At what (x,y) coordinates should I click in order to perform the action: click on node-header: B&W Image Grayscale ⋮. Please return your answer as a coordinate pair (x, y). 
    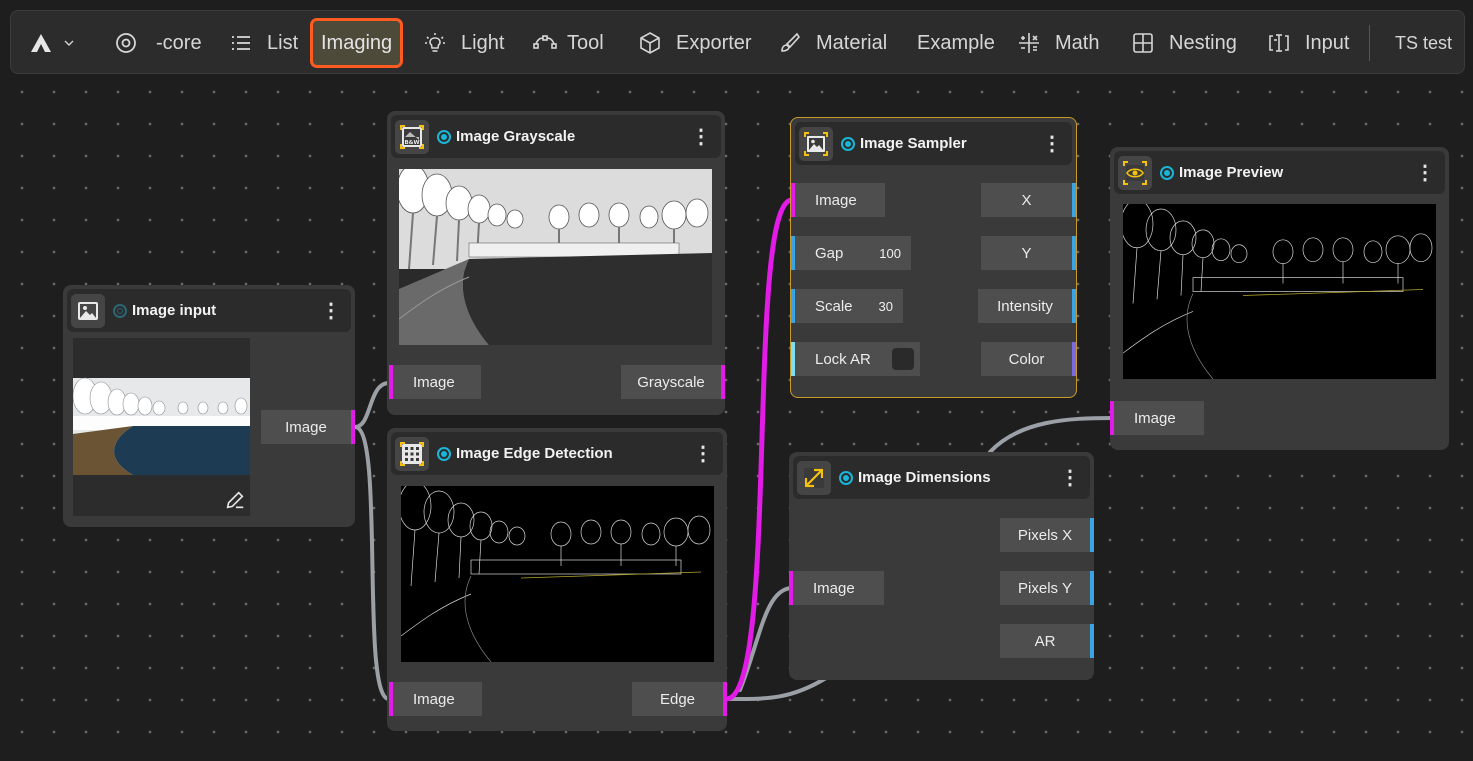
    Looking at the image, I should click on (556, 136).